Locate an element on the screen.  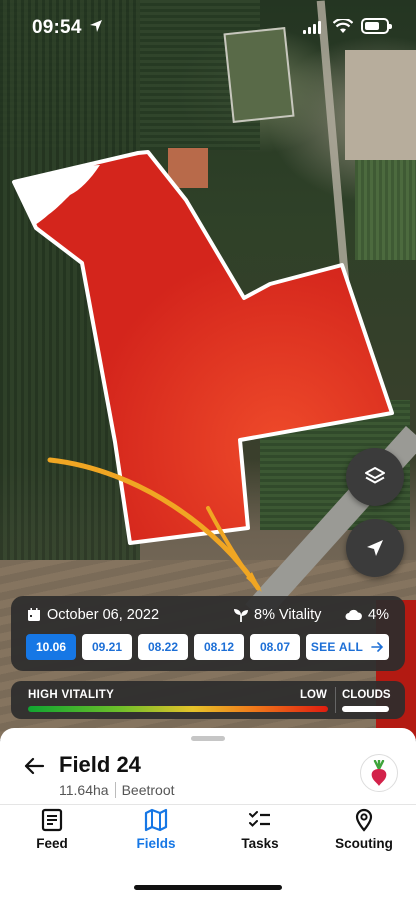
see-all-dates-button: SEE ALL is located at coordinates (347, 647).